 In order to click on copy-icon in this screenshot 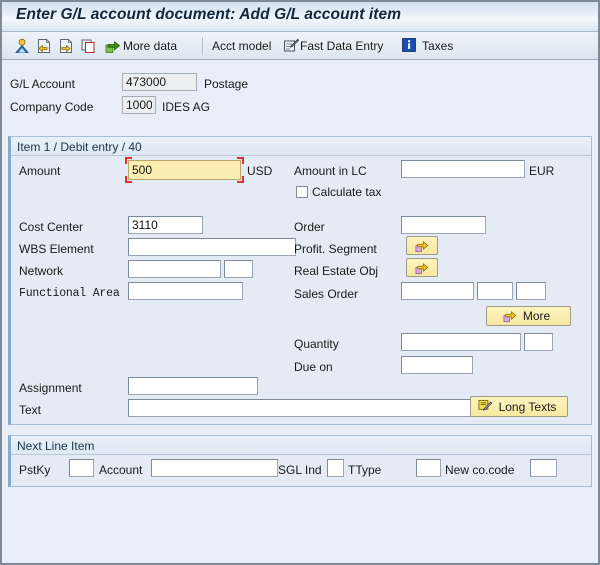, I will do `click(88, 46)`.